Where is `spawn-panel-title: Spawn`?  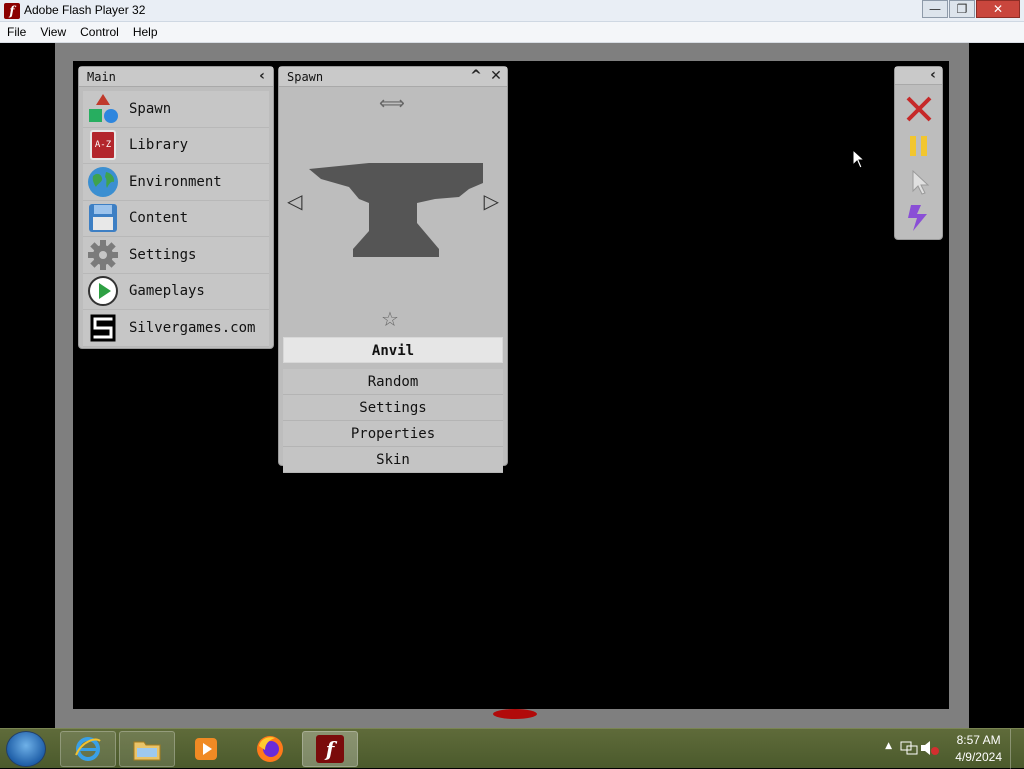 spawn-panel-title: Spawn is located at coordinates (305, 77).